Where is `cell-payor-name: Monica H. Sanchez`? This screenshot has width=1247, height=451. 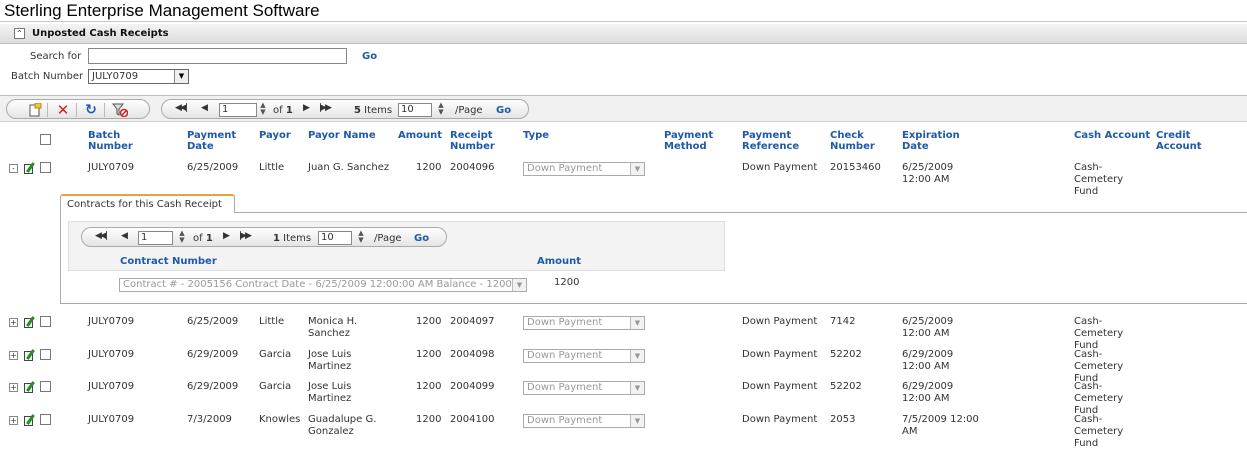 cell-payor-name: Monica H. Sanchez is located at coordinates (333, 327).